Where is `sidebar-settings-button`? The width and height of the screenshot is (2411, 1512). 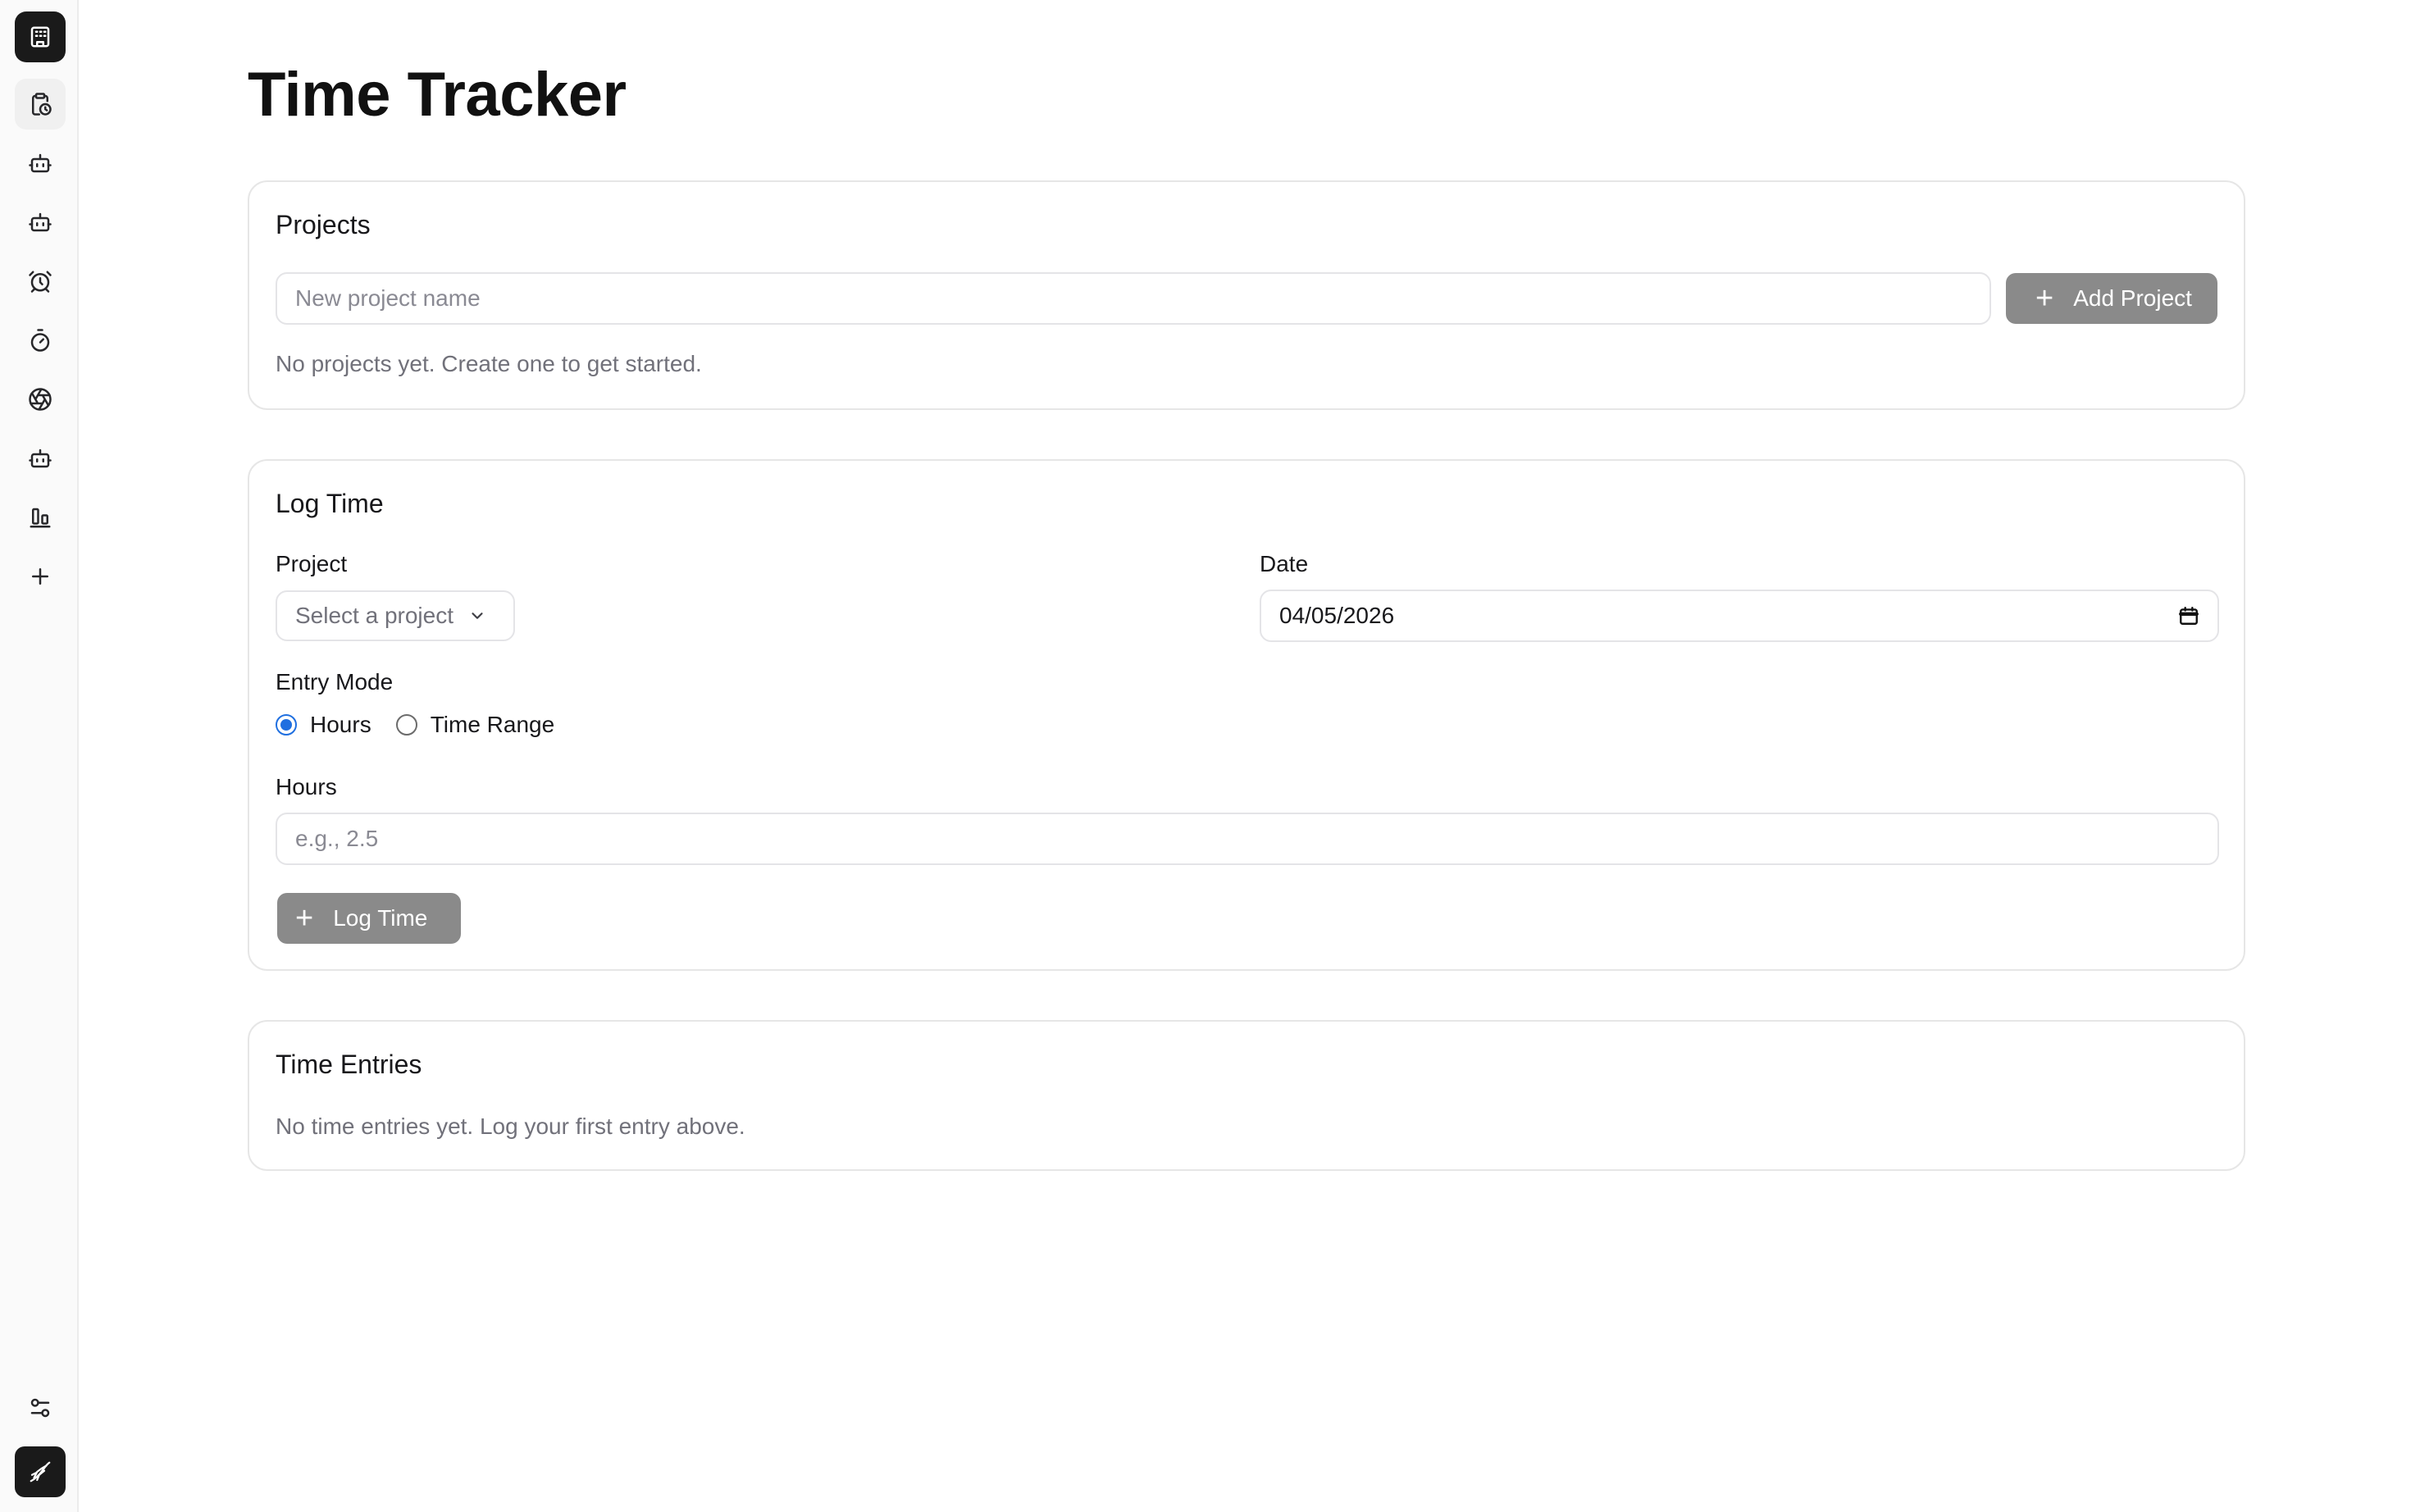 sidebar-settings-button is located at coordinates (40, 1407).